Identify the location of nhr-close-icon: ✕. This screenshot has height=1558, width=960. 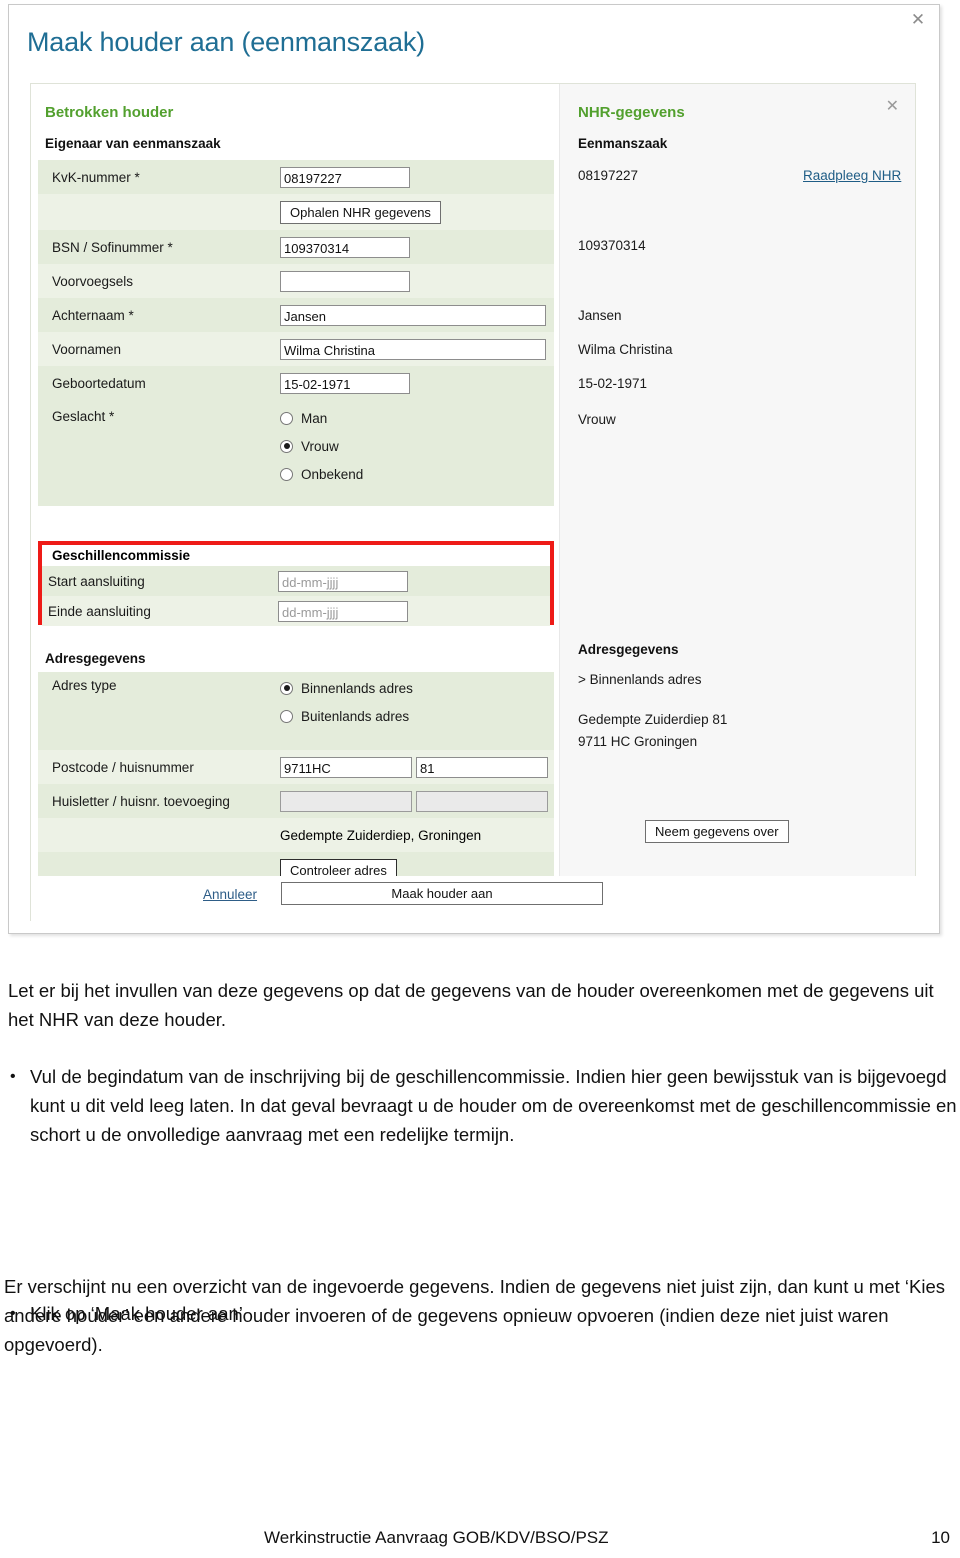
(892, 105).